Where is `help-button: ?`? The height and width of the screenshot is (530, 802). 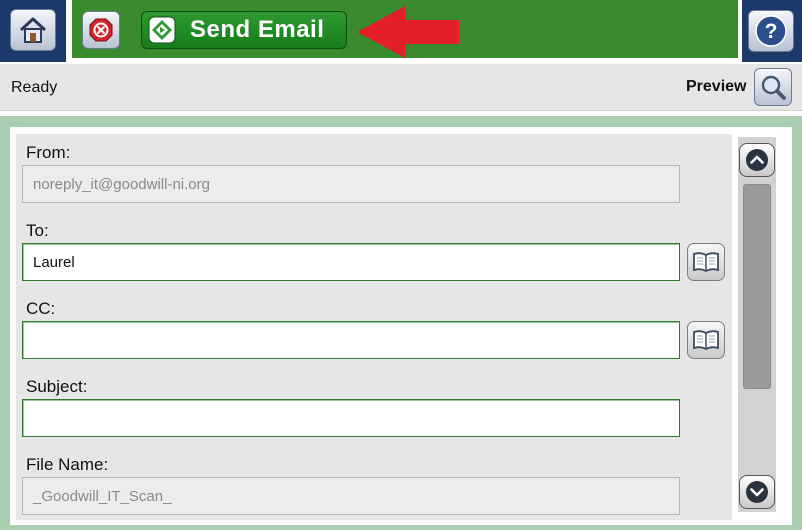 help-button: ? is located at coordinates (771, 31).